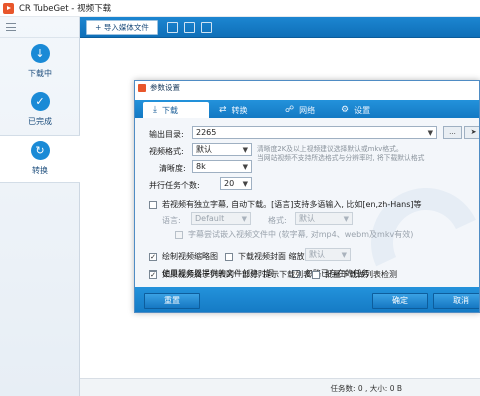  I want to click on convert-icon: ⇄, so click(223, 109).